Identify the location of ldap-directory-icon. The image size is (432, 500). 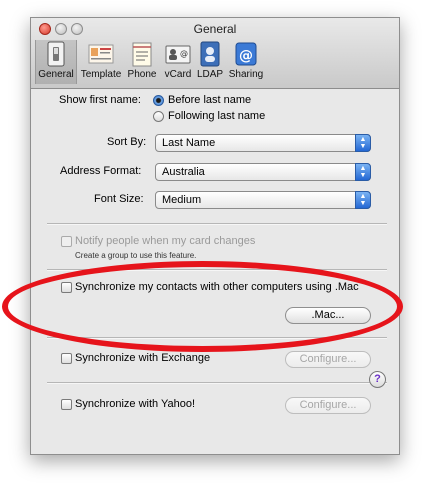
(210, 54).